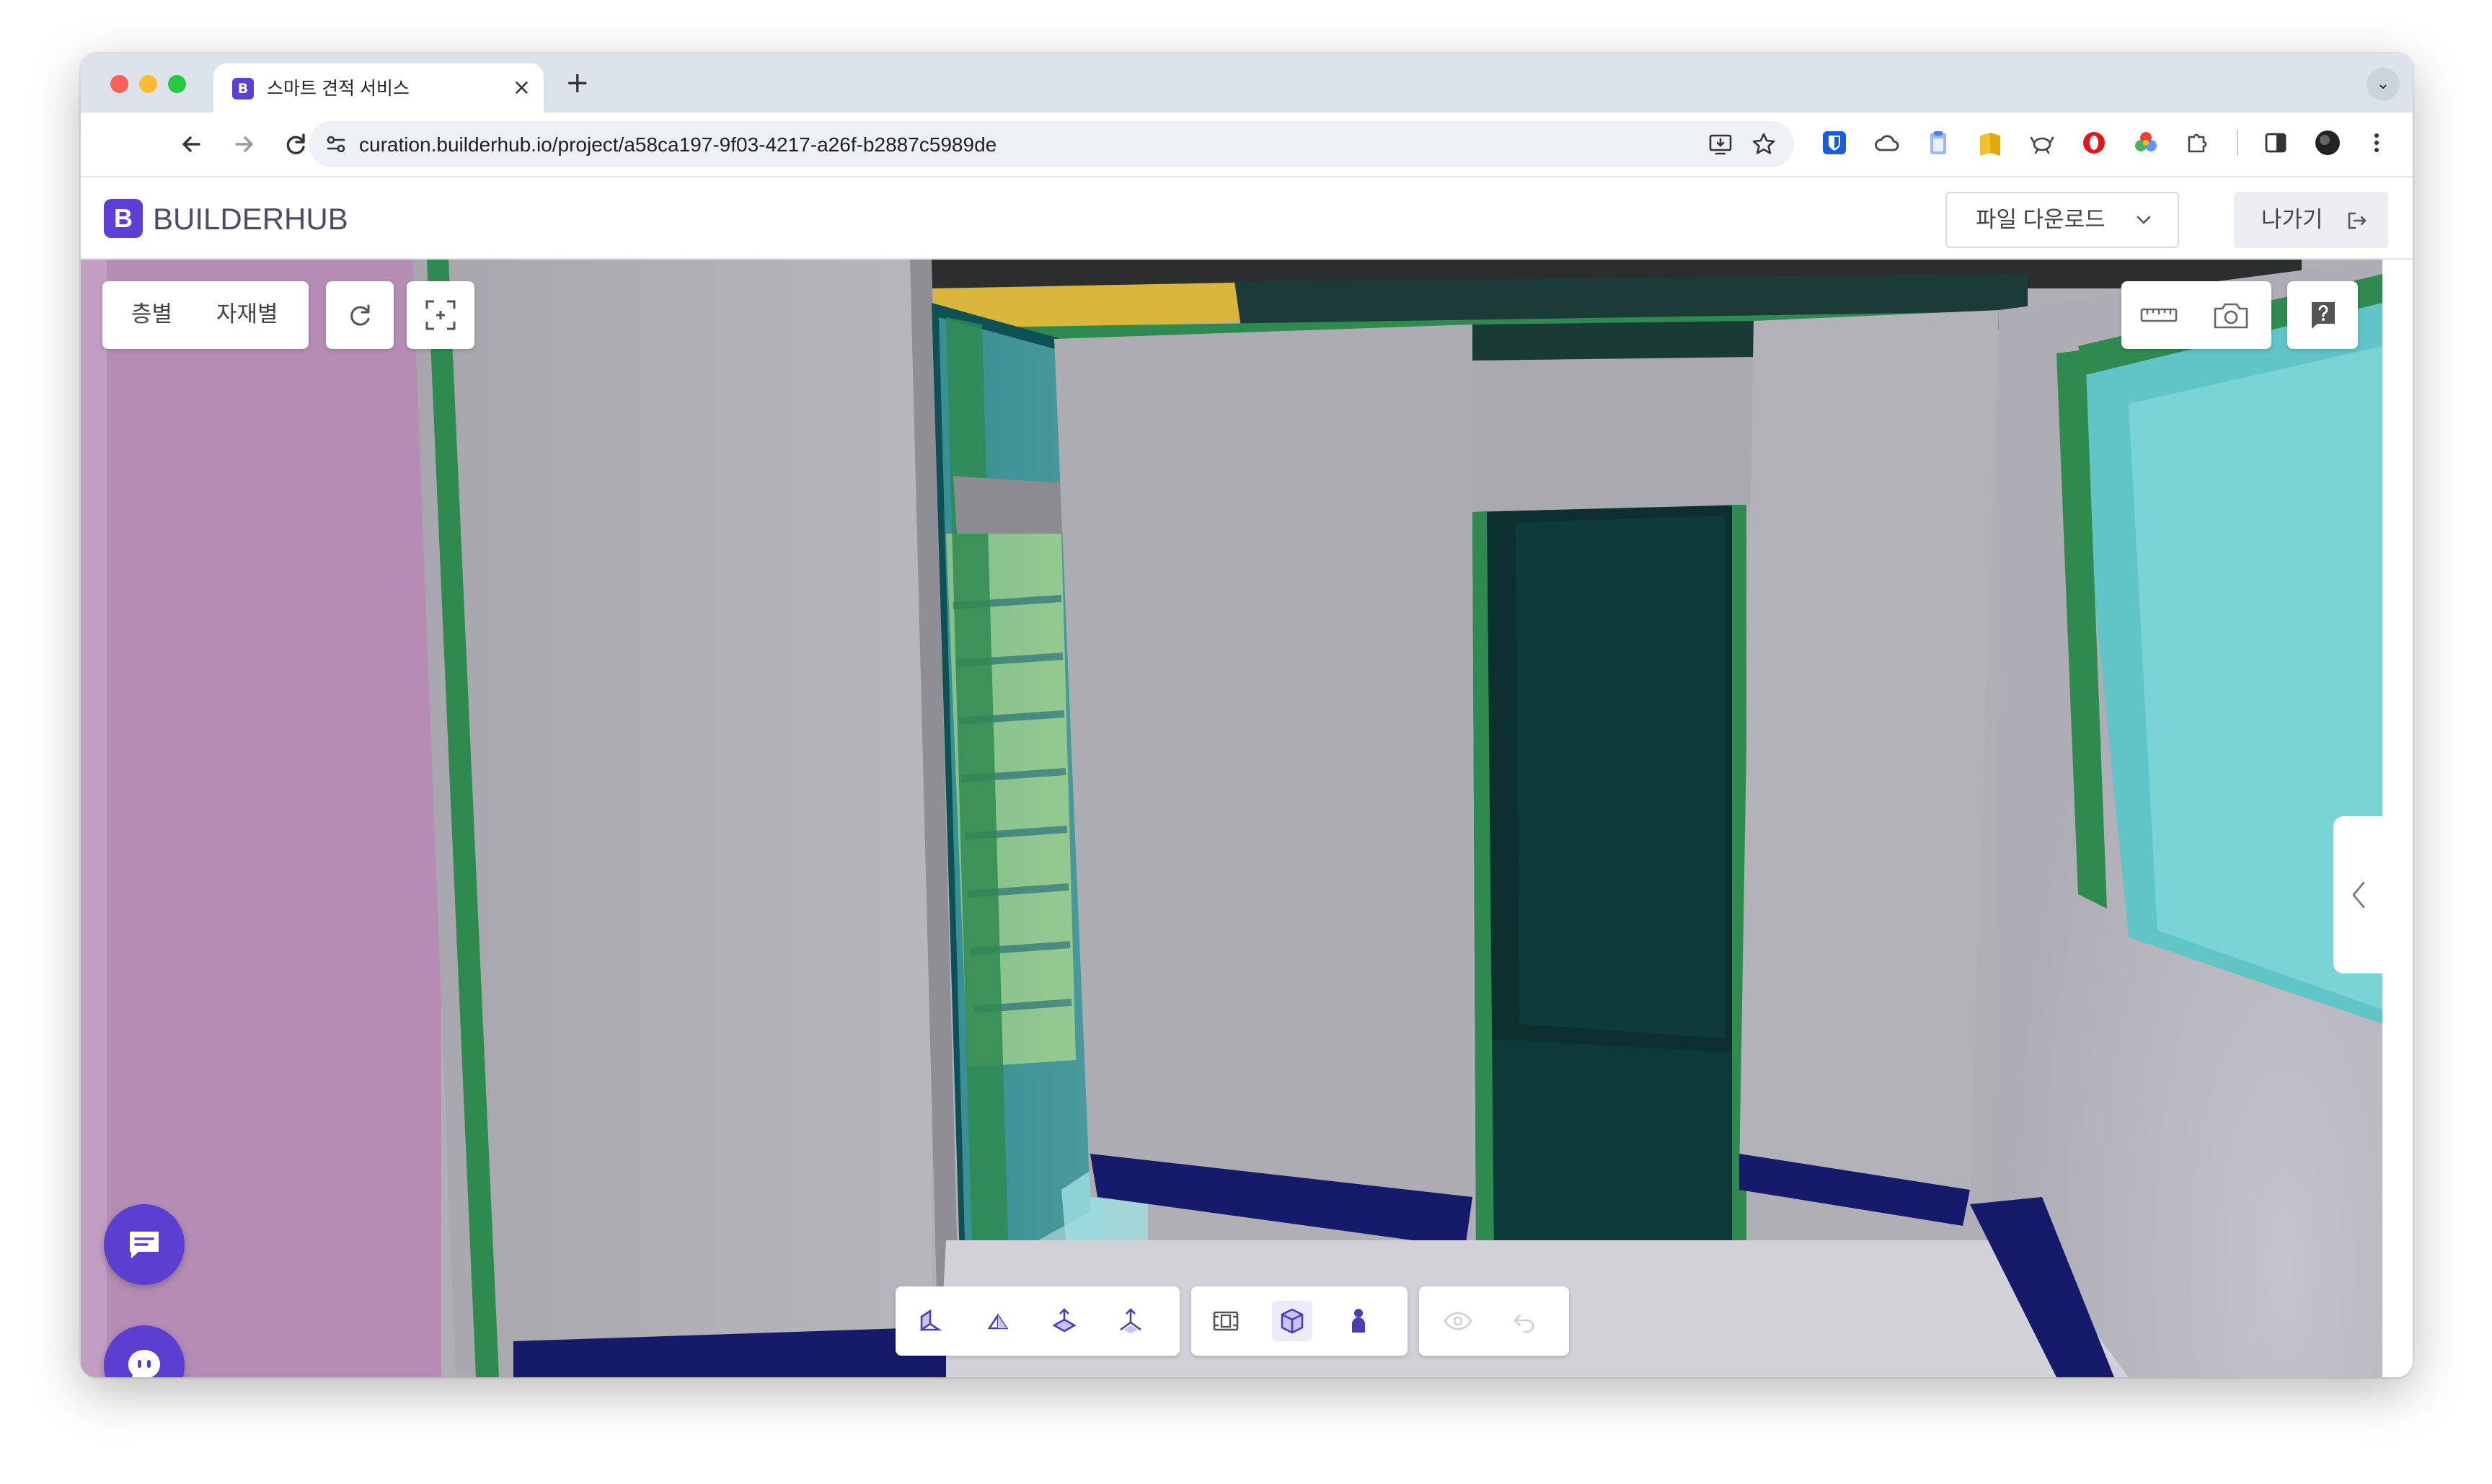 This screenshot has height=1484, width=2492. Describe the element at coordinates (2292, 219) in the screenshot. I see `exit-label: 나가기` at that location.